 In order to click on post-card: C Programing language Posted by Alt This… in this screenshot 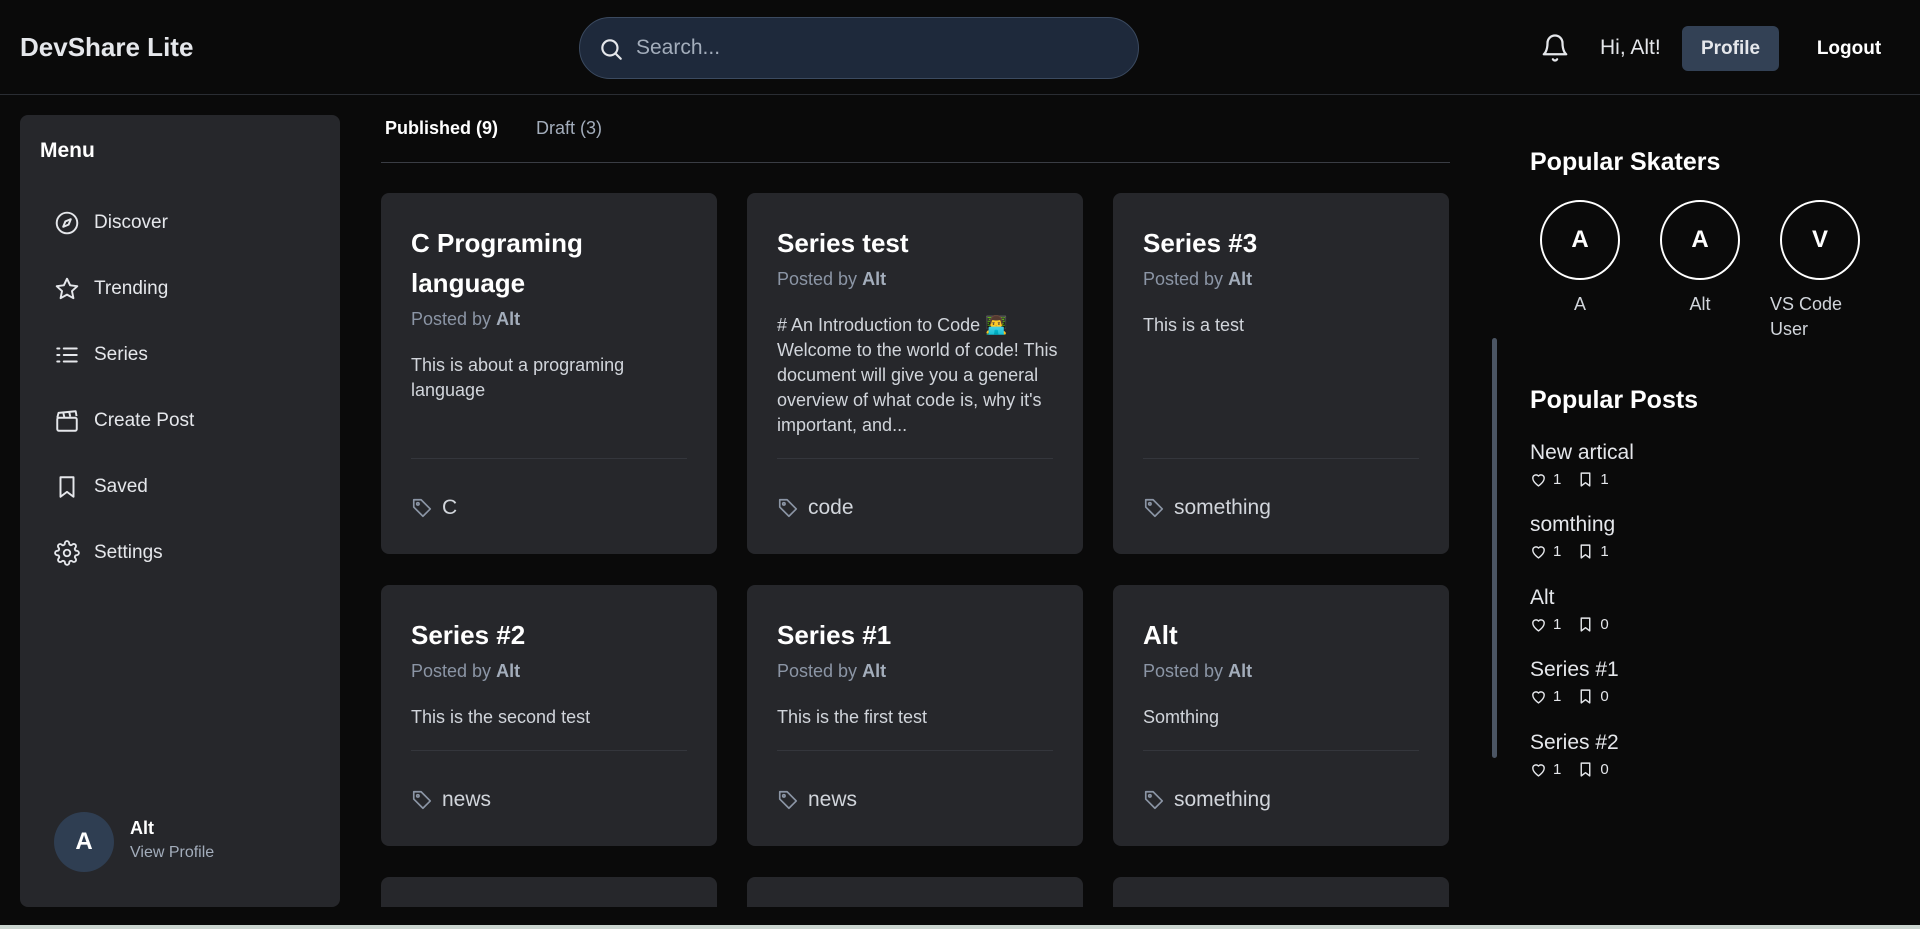, I will do `click(549, 373)`.